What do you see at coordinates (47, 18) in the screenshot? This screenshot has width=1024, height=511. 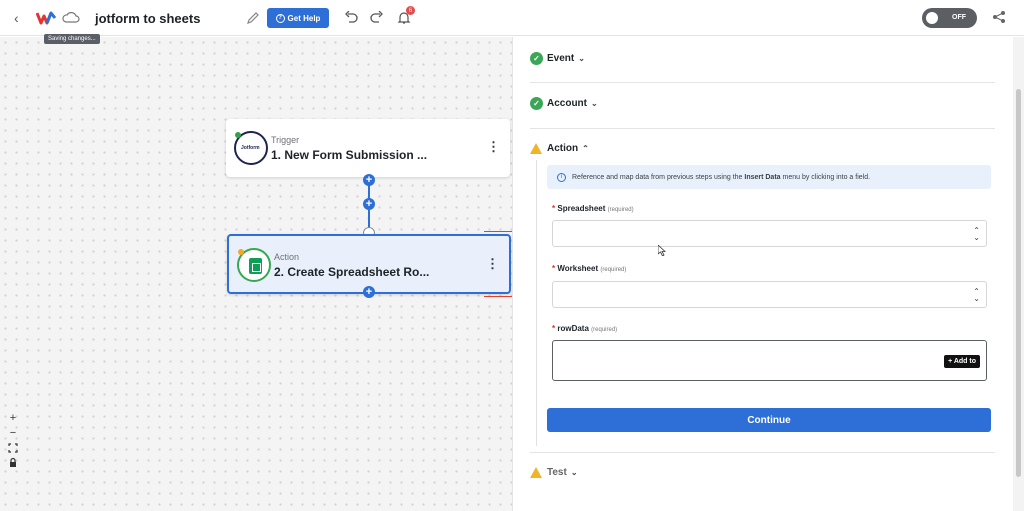 I see `app-logo-icon` at bounding box center [47, 18].